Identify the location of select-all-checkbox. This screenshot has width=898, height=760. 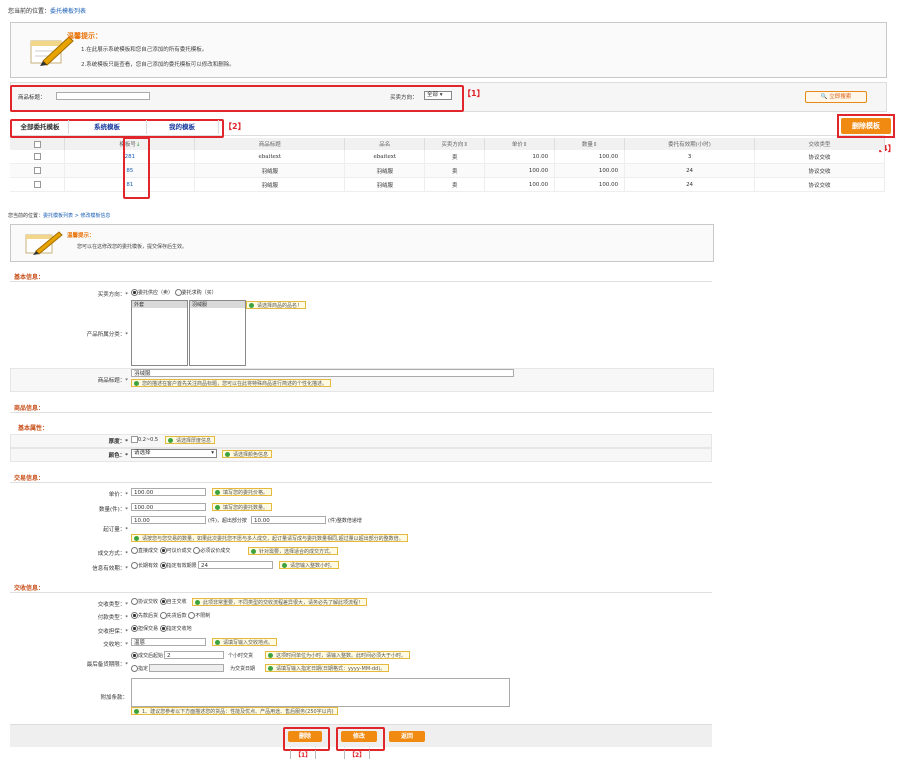
(37, 144).